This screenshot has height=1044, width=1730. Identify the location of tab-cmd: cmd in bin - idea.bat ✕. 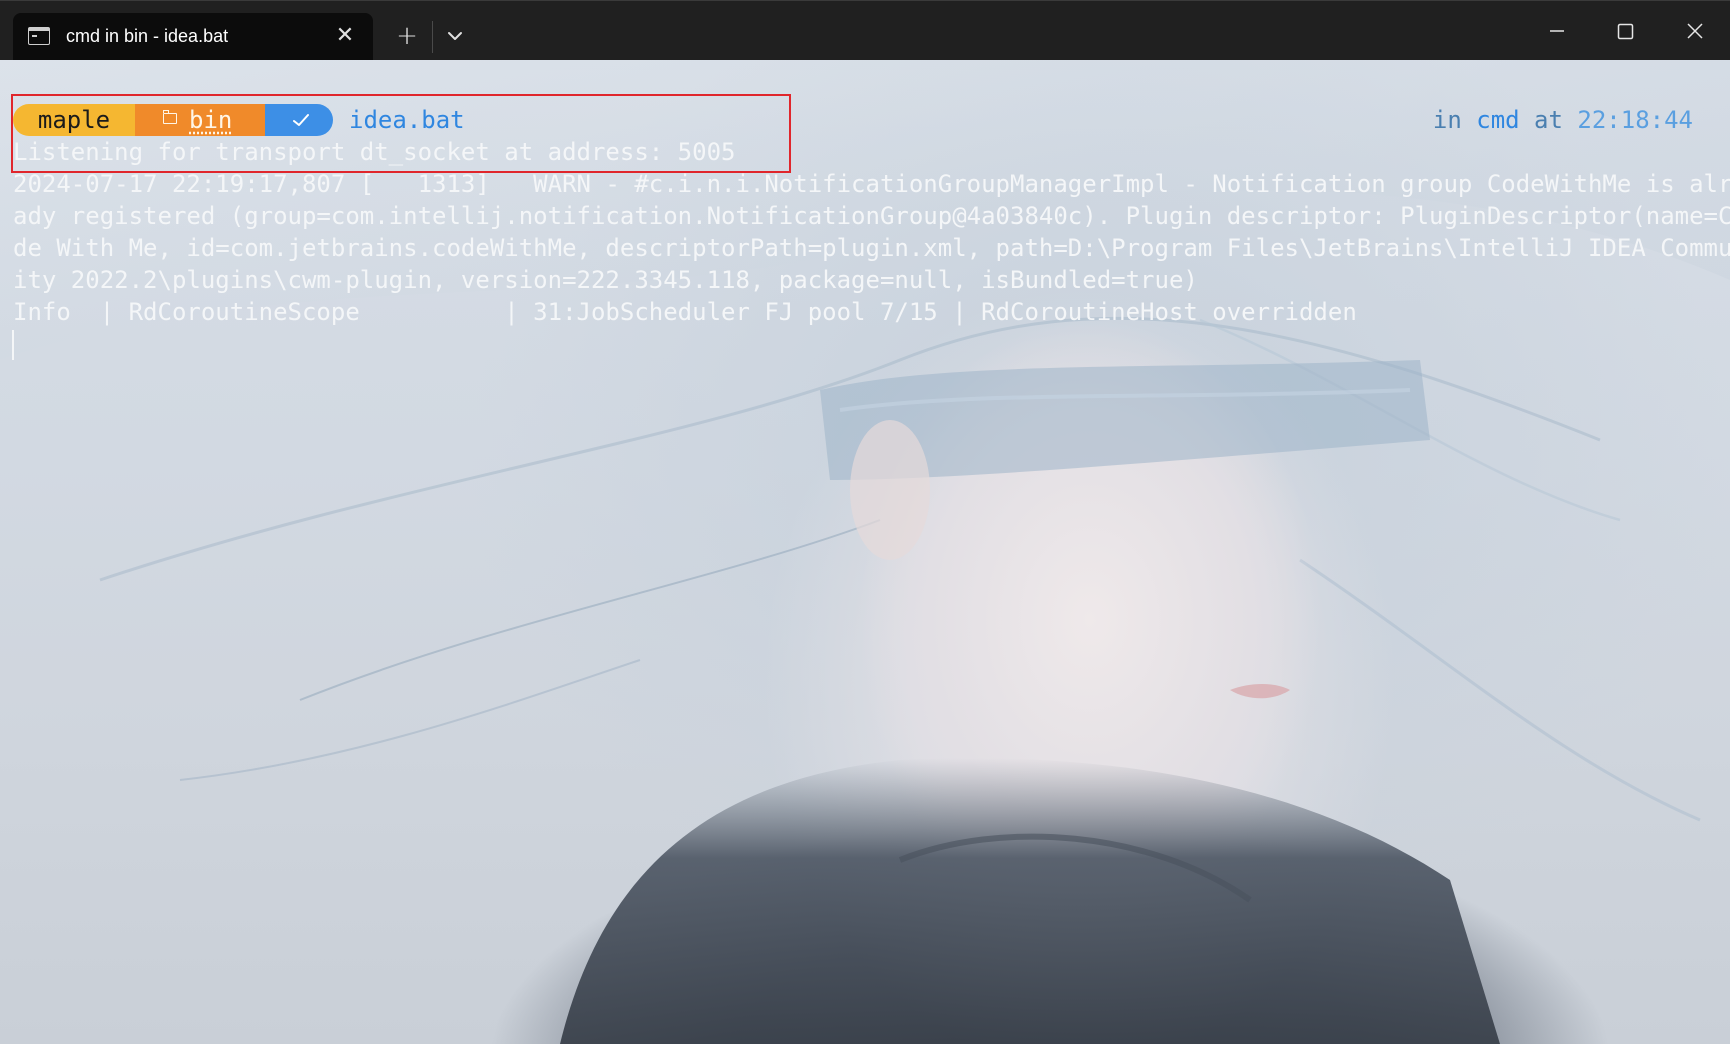
(193, 37).